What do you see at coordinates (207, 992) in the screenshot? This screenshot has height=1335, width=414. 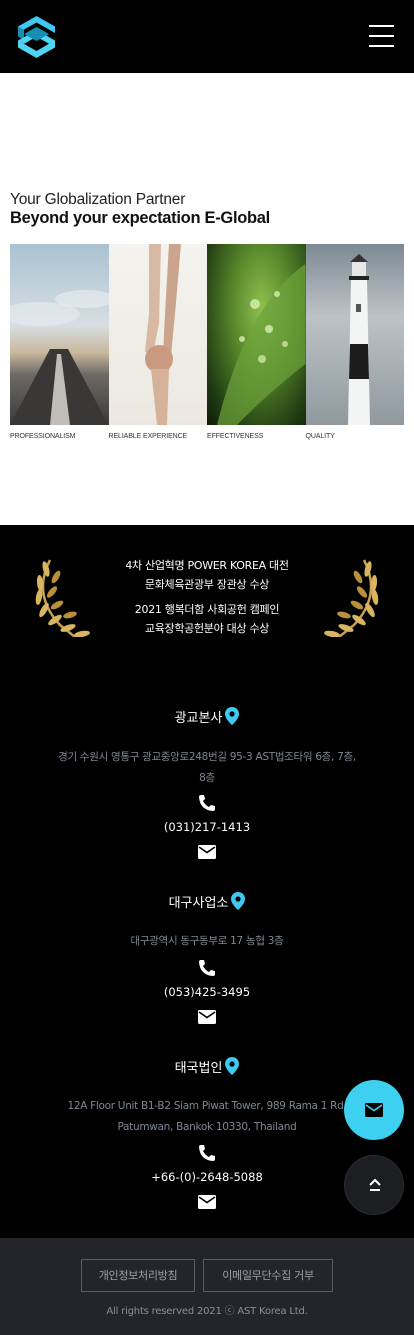 I see `office-phone: (053)425-3495` at bounding box center [207, 992].